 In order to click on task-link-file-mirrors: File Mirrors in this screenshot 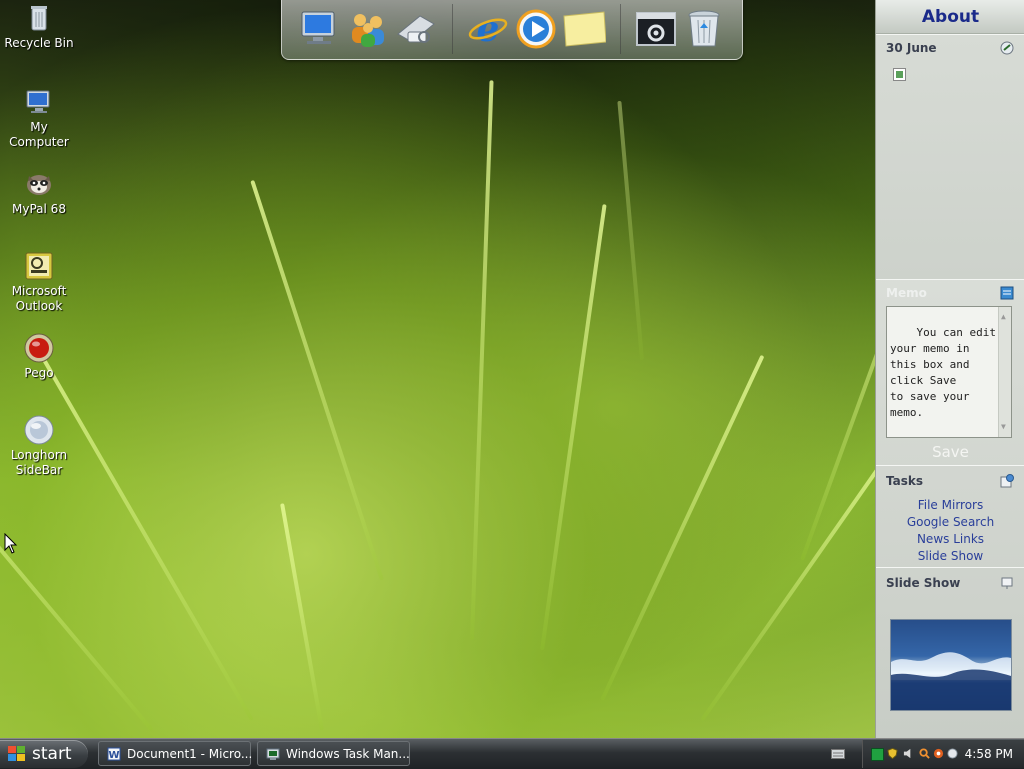, I will do `click(950, 505)`.